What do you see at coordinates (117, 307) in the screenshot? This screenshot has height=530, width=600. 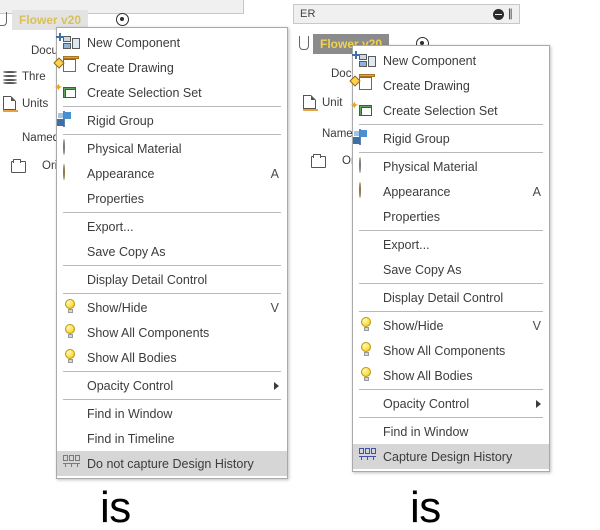 I see `menu-item-label: Show/Hide` at bounding box center [117, 307].